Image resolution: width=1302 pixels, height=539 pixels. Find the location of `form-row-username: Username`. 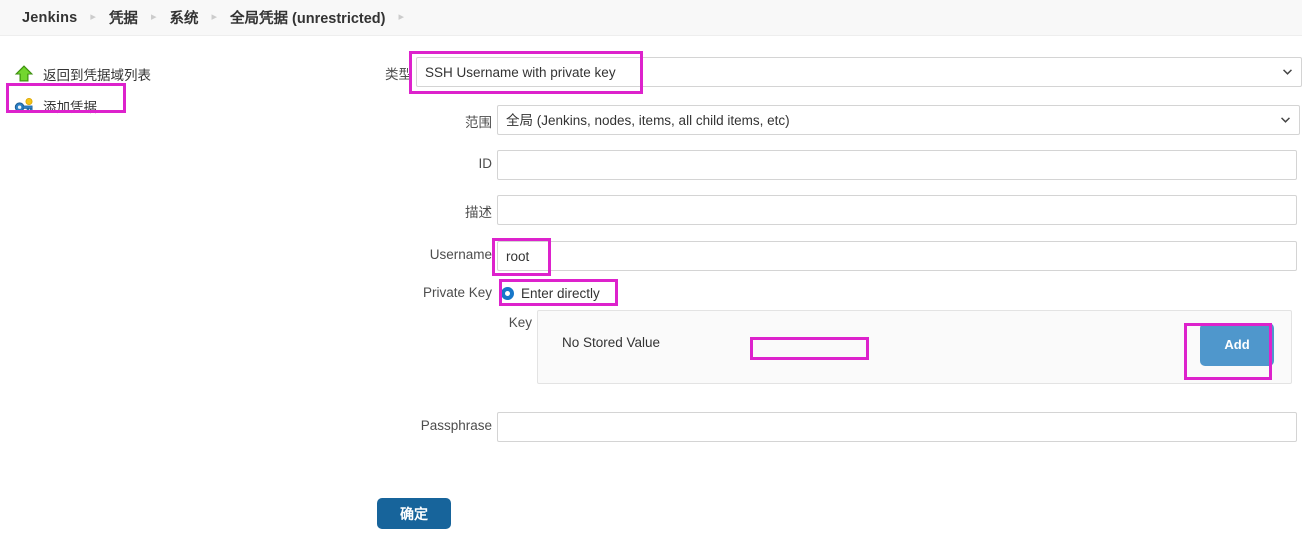

form-row-username: Username is located at coordinates (648, 256).